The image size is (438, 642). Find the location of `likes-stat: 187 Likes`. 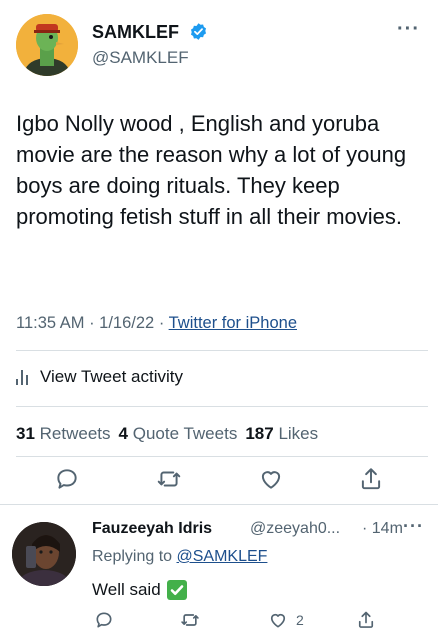

likes-stat: 187 Likes is located at coordinates (281, 433).